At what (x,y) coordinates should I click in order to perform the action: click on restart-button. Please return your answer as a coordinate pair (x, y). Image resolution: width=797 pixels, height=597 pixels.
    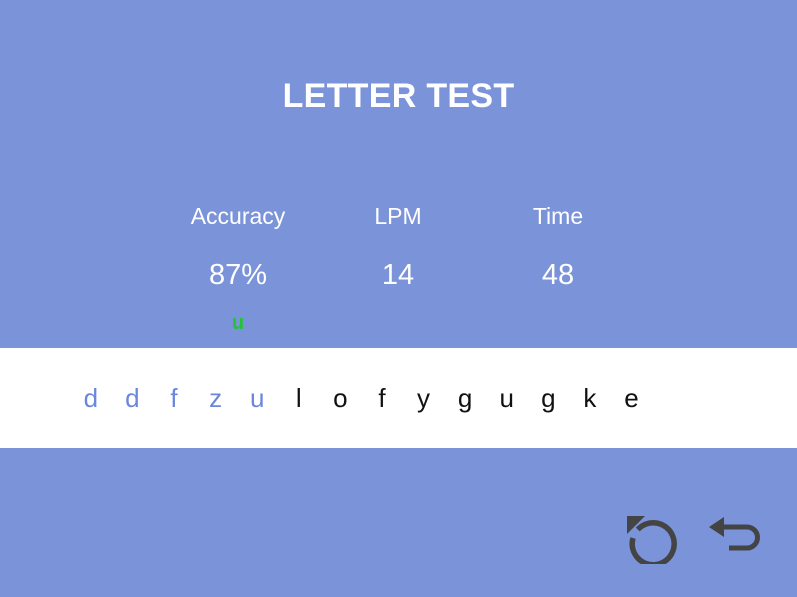
    Looking at the image, I should click on (651, 536).